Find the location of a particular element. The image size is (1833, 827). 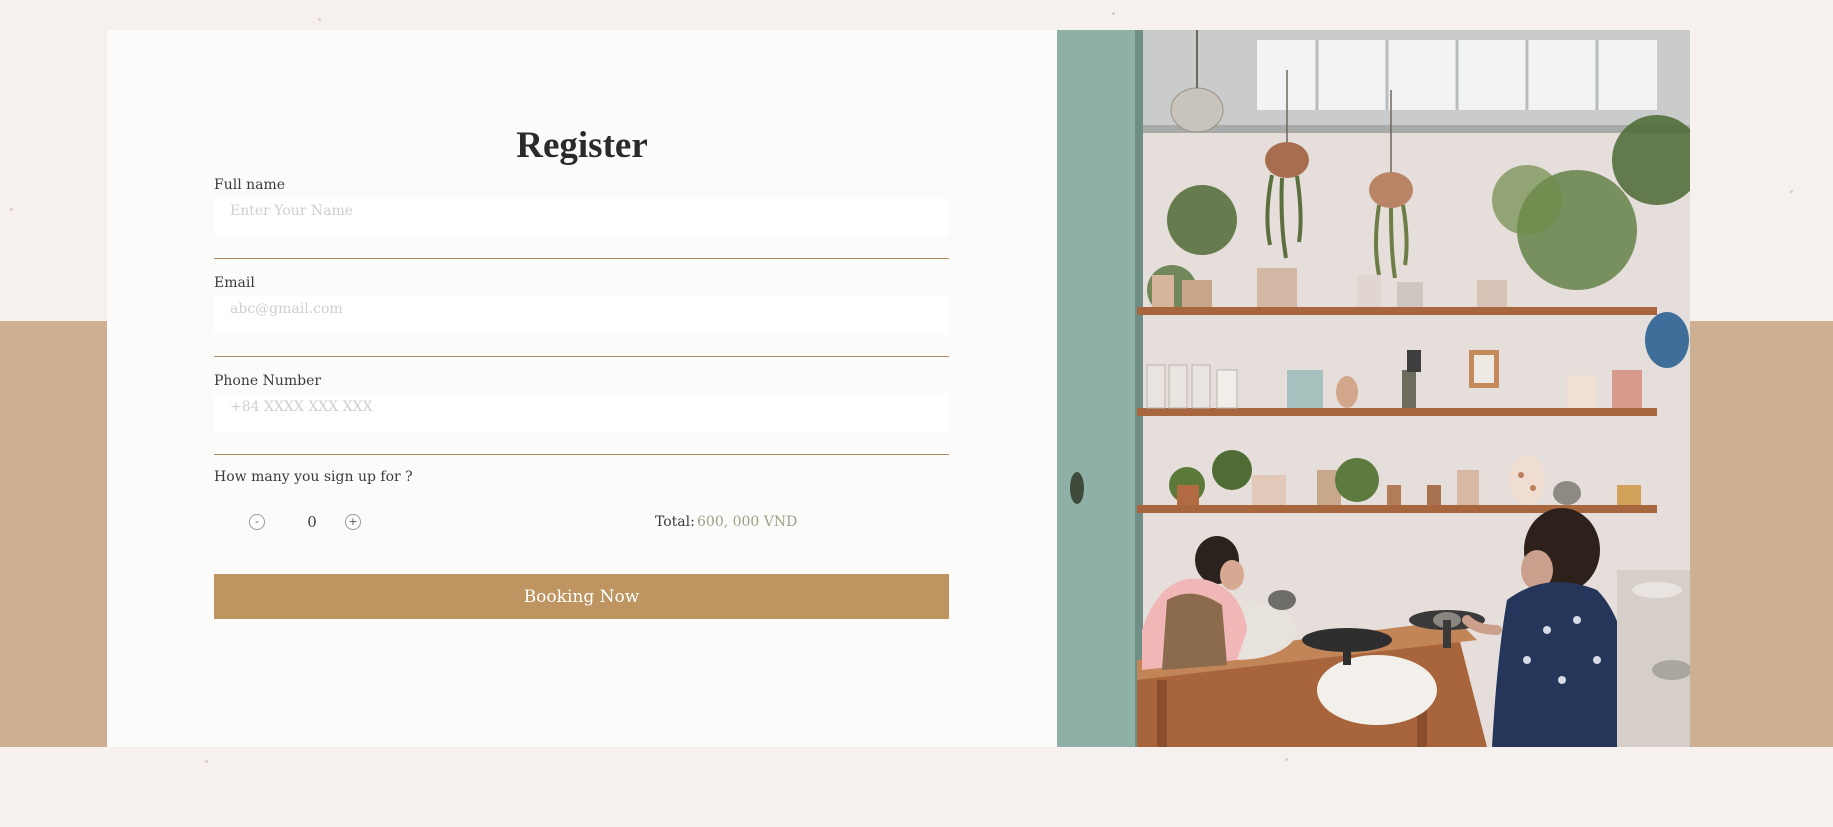

email-label: Email is located at coordinates (234, 283).